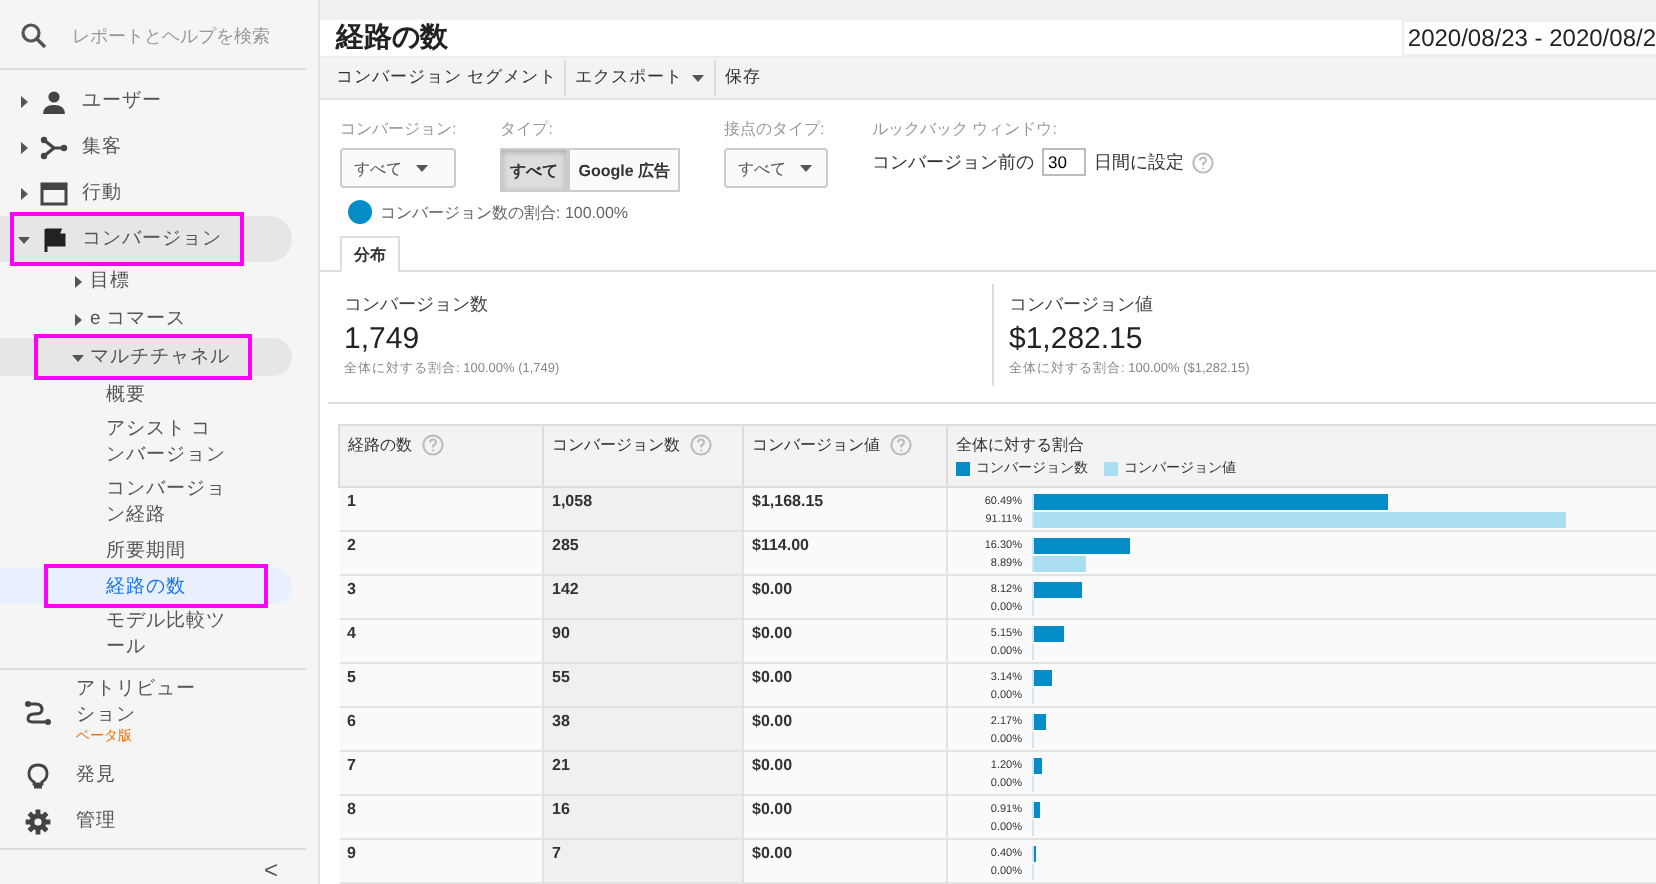  Describe the element at coordinates (845, 553) in the screenshot. I see `table-cell: $114.00` at that location.